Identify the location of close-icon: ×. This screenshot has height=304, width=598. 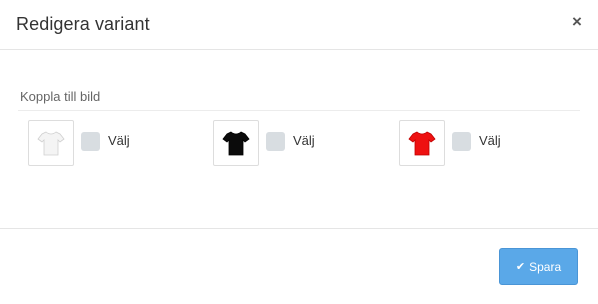
(577, 22).